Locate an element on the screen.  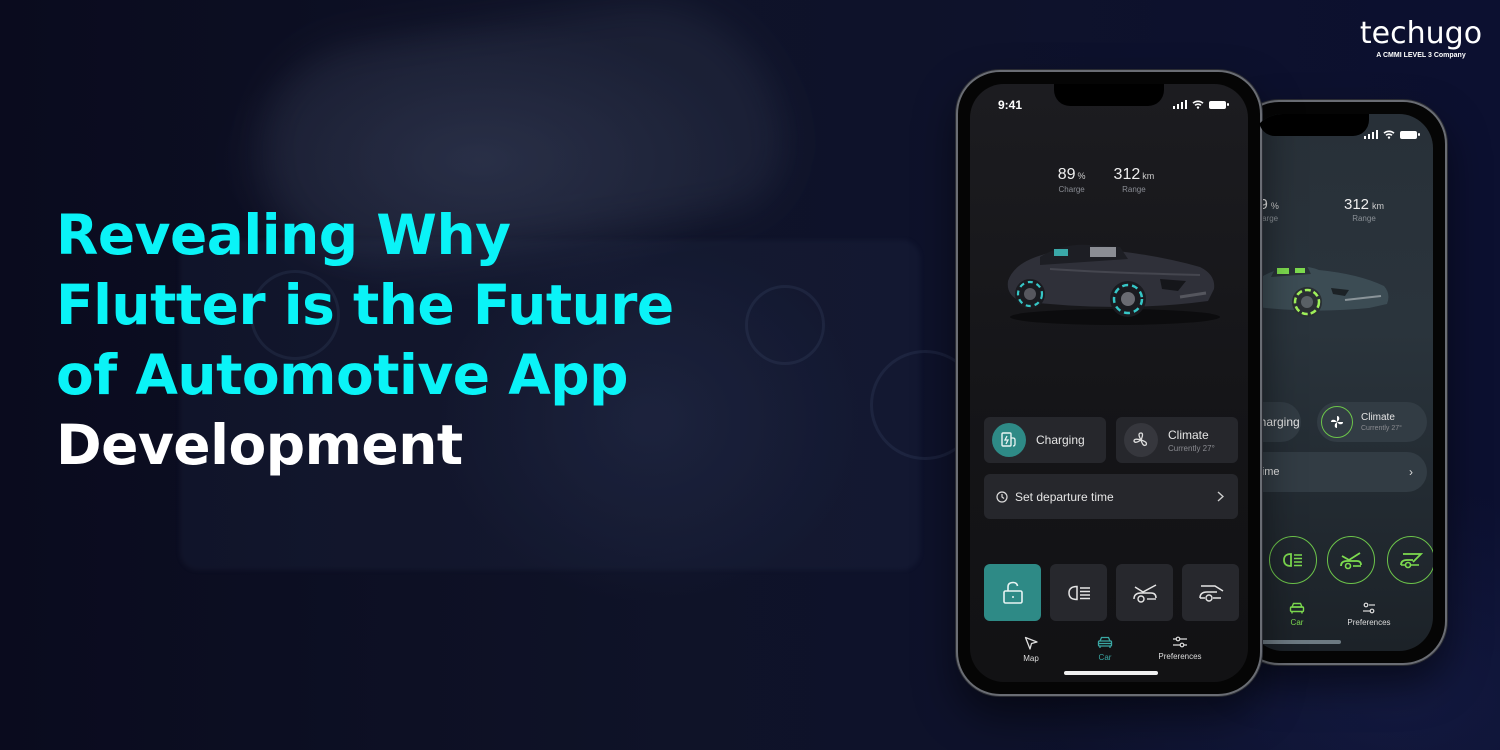
departure-time-card: Set departure time › is located at coordinates (1338, 472).